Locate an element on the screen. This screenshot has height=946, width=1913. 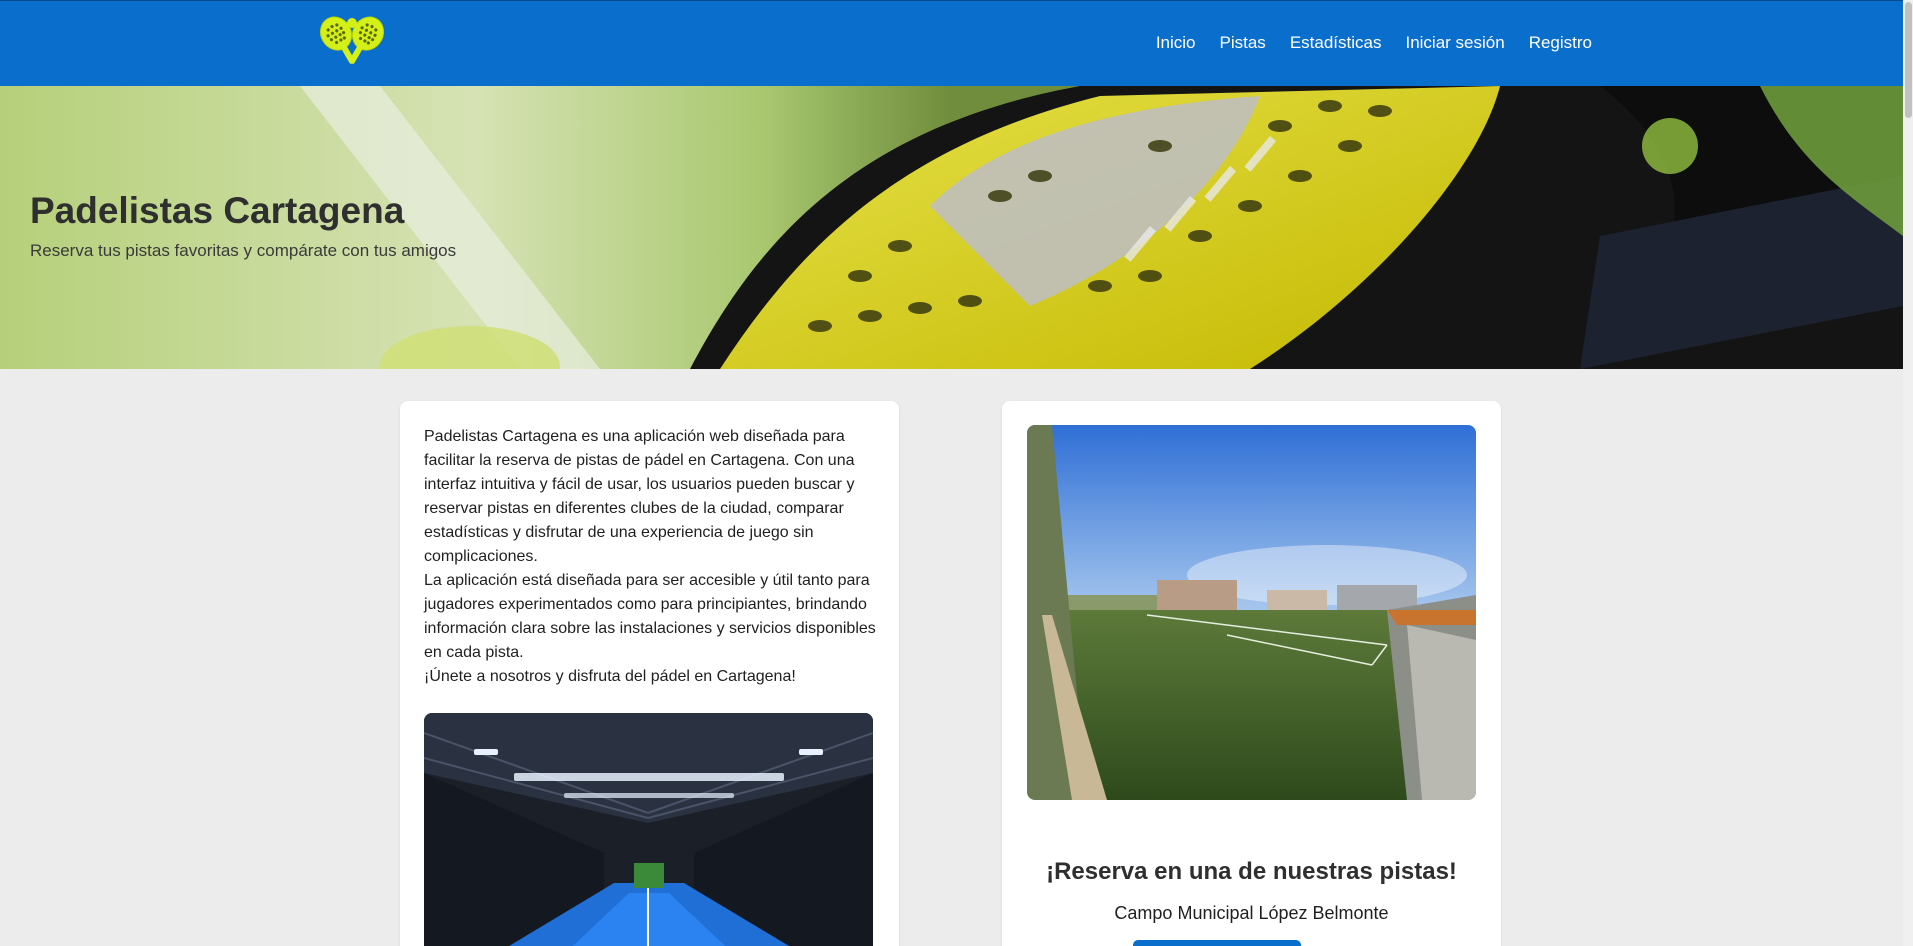
page-scrollbar-thumb is located at coordinates (1908, 60).